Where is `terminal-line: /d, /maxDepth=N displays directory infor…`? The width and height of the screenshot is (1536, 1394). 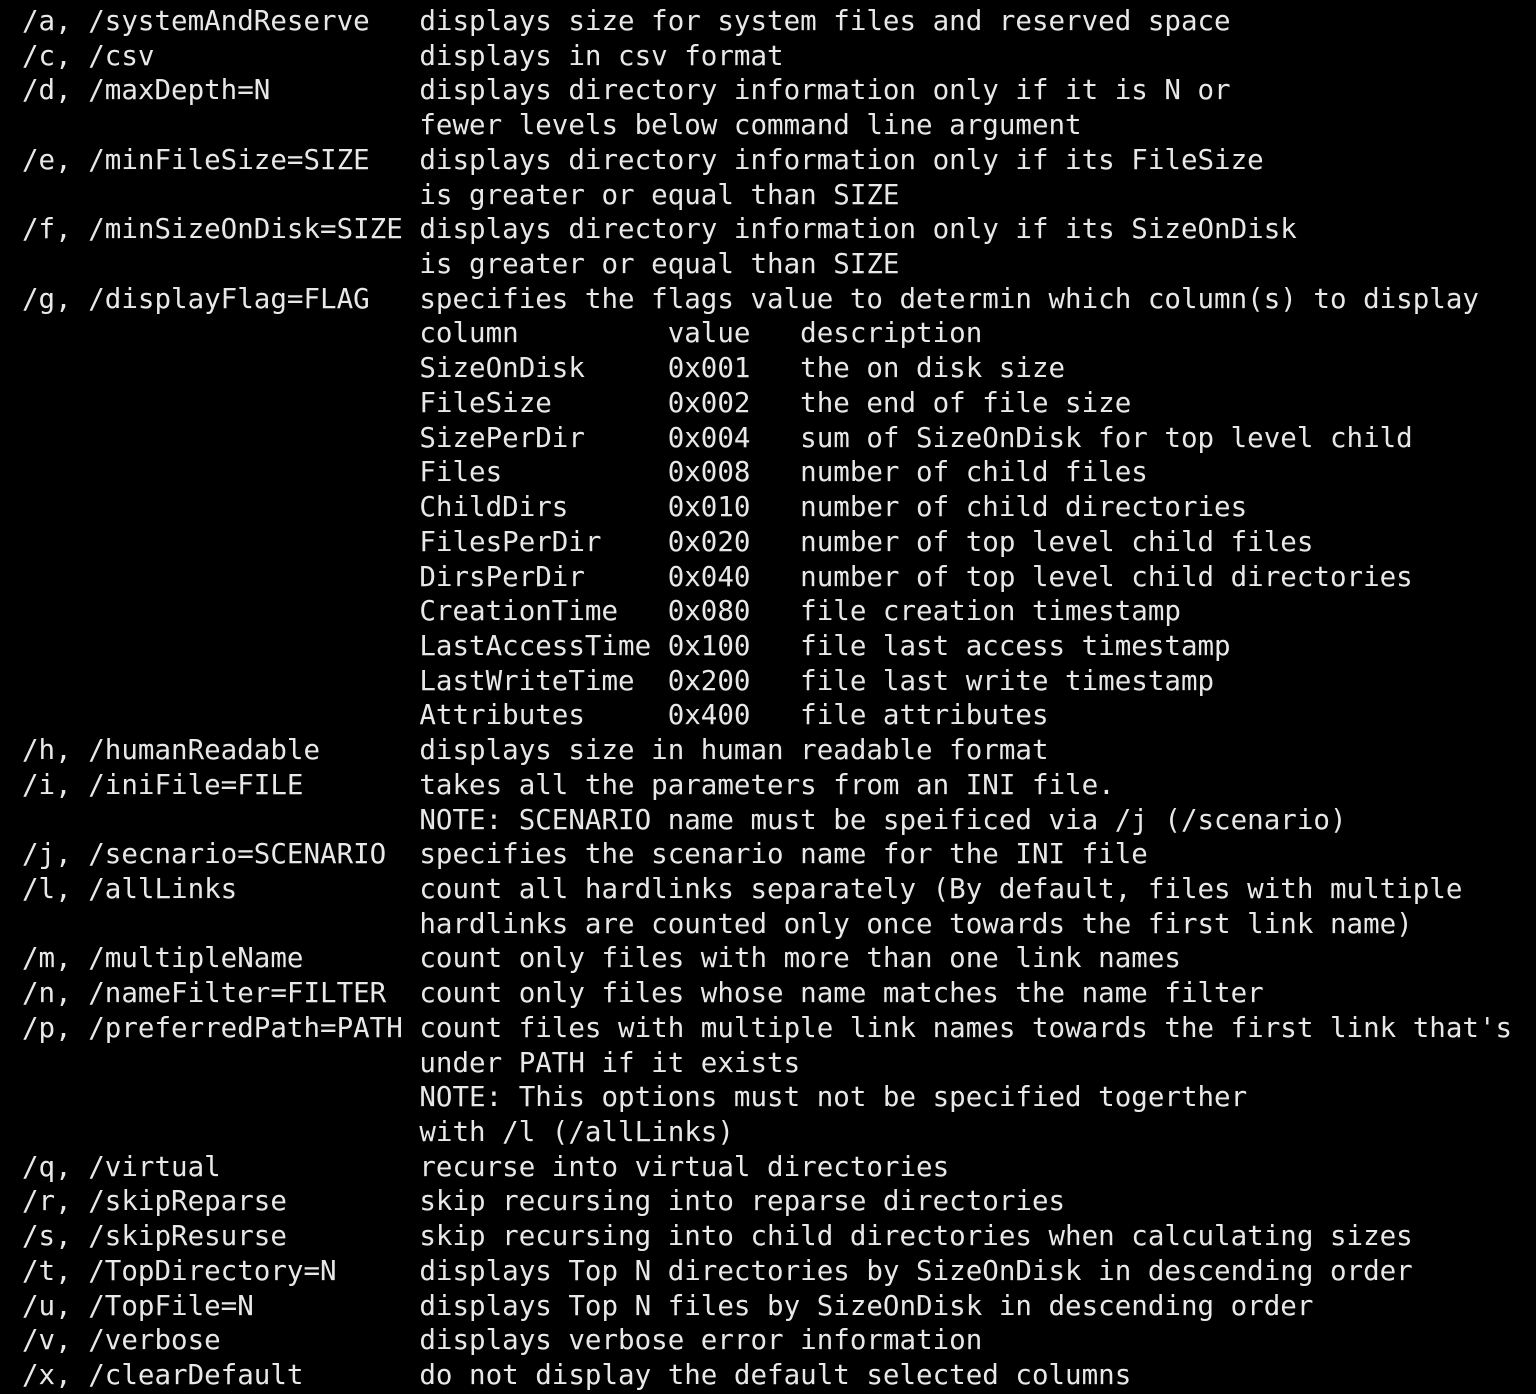 terminal-line: /d, /maxDepth=N displays directory infor… is located at coordinates (626, 90).